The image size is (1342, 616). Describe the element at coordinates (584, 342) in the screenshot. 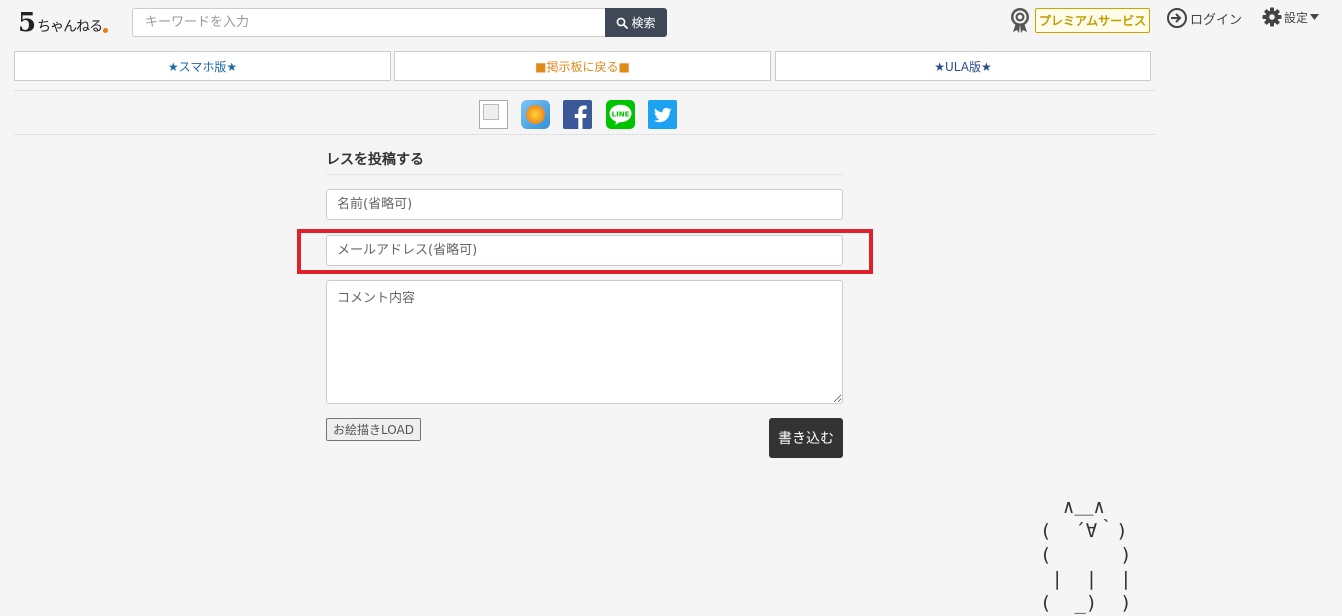

I see `comment-textarea` at that location.